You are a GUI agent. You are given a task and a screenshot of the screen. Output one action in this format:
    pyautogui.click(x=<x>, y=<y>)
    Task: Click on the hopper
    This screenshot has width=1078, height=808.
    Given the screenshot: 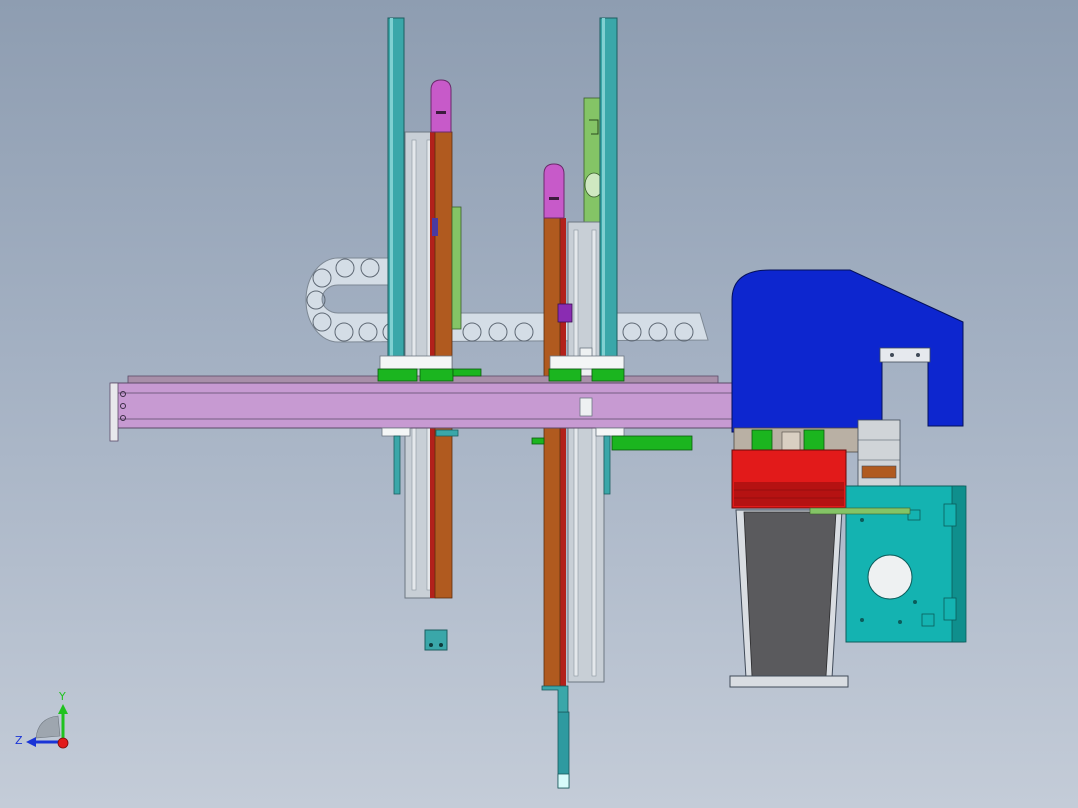 What is the action you would take?
    pyautogui.click(x=789, y=598)
    